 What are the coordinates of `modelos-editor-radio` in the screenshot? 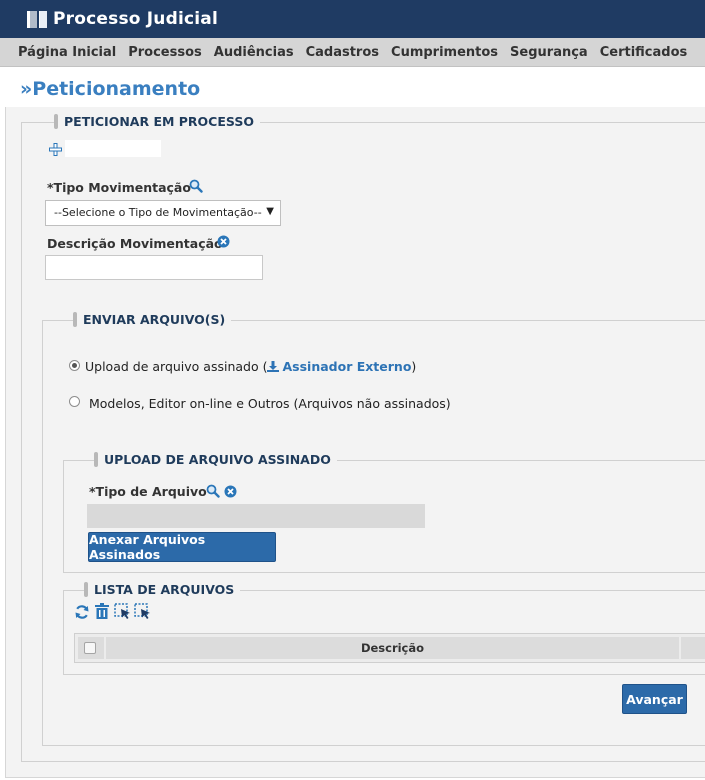 It's located at (74, 401).